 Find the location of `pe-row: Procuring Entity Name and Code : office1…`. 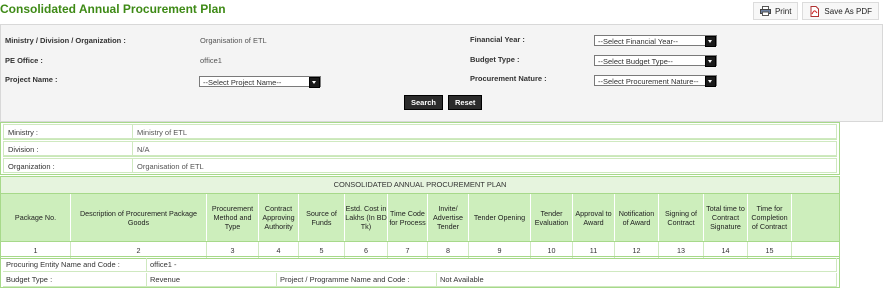

pe-row: Procuring Entity Name and Code : office1… is located at coordinates (420, 265).